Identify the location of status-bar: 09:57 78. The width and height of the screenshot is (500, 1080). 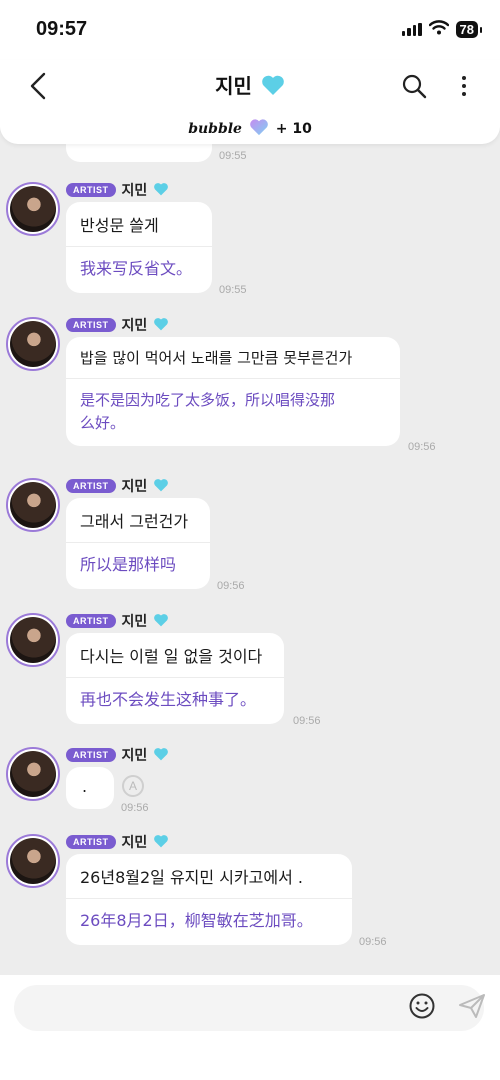
(250, 30).